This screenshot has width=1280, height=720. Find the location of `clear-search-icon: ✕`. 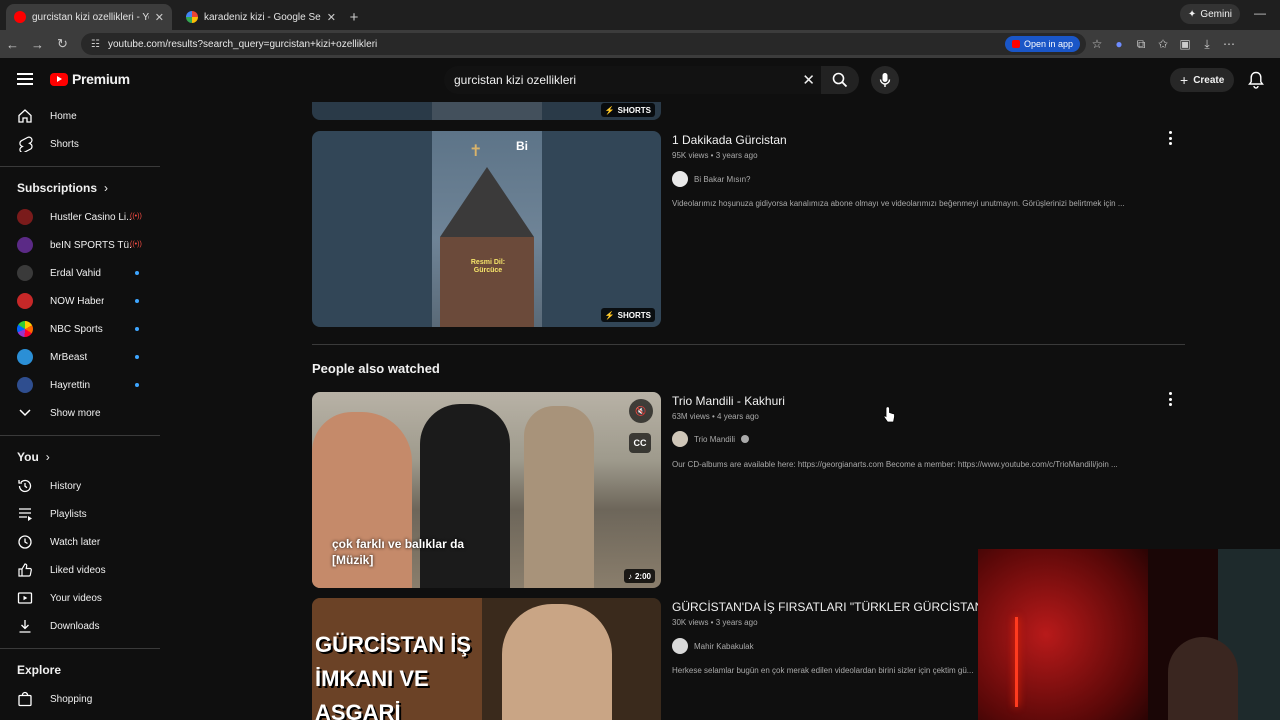

clear-search-icon: ✕ is located at coordinates (808, 80).